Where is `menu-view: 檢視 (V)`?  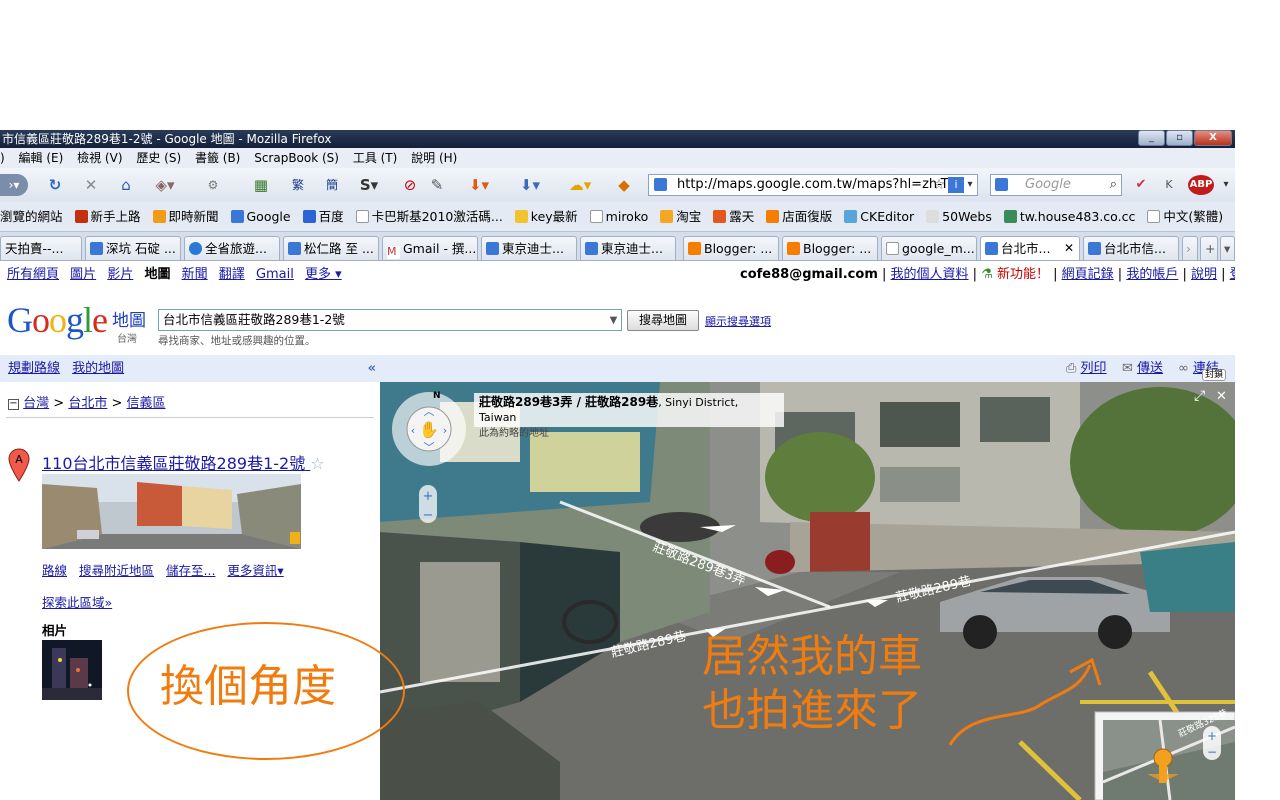
menu-view: 檢視 (V) is located at coordinates (99, 158).